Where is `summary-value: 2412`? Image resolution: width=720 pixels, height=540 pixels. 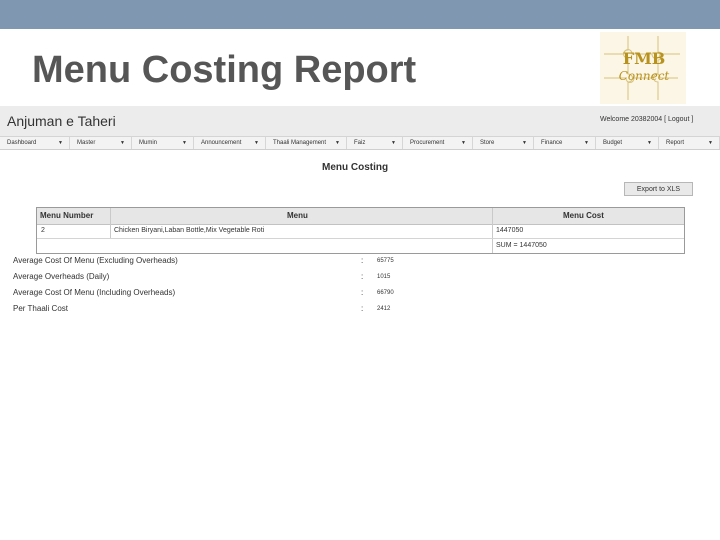
summary-value: 2412 is located at coordinates (384, 309).